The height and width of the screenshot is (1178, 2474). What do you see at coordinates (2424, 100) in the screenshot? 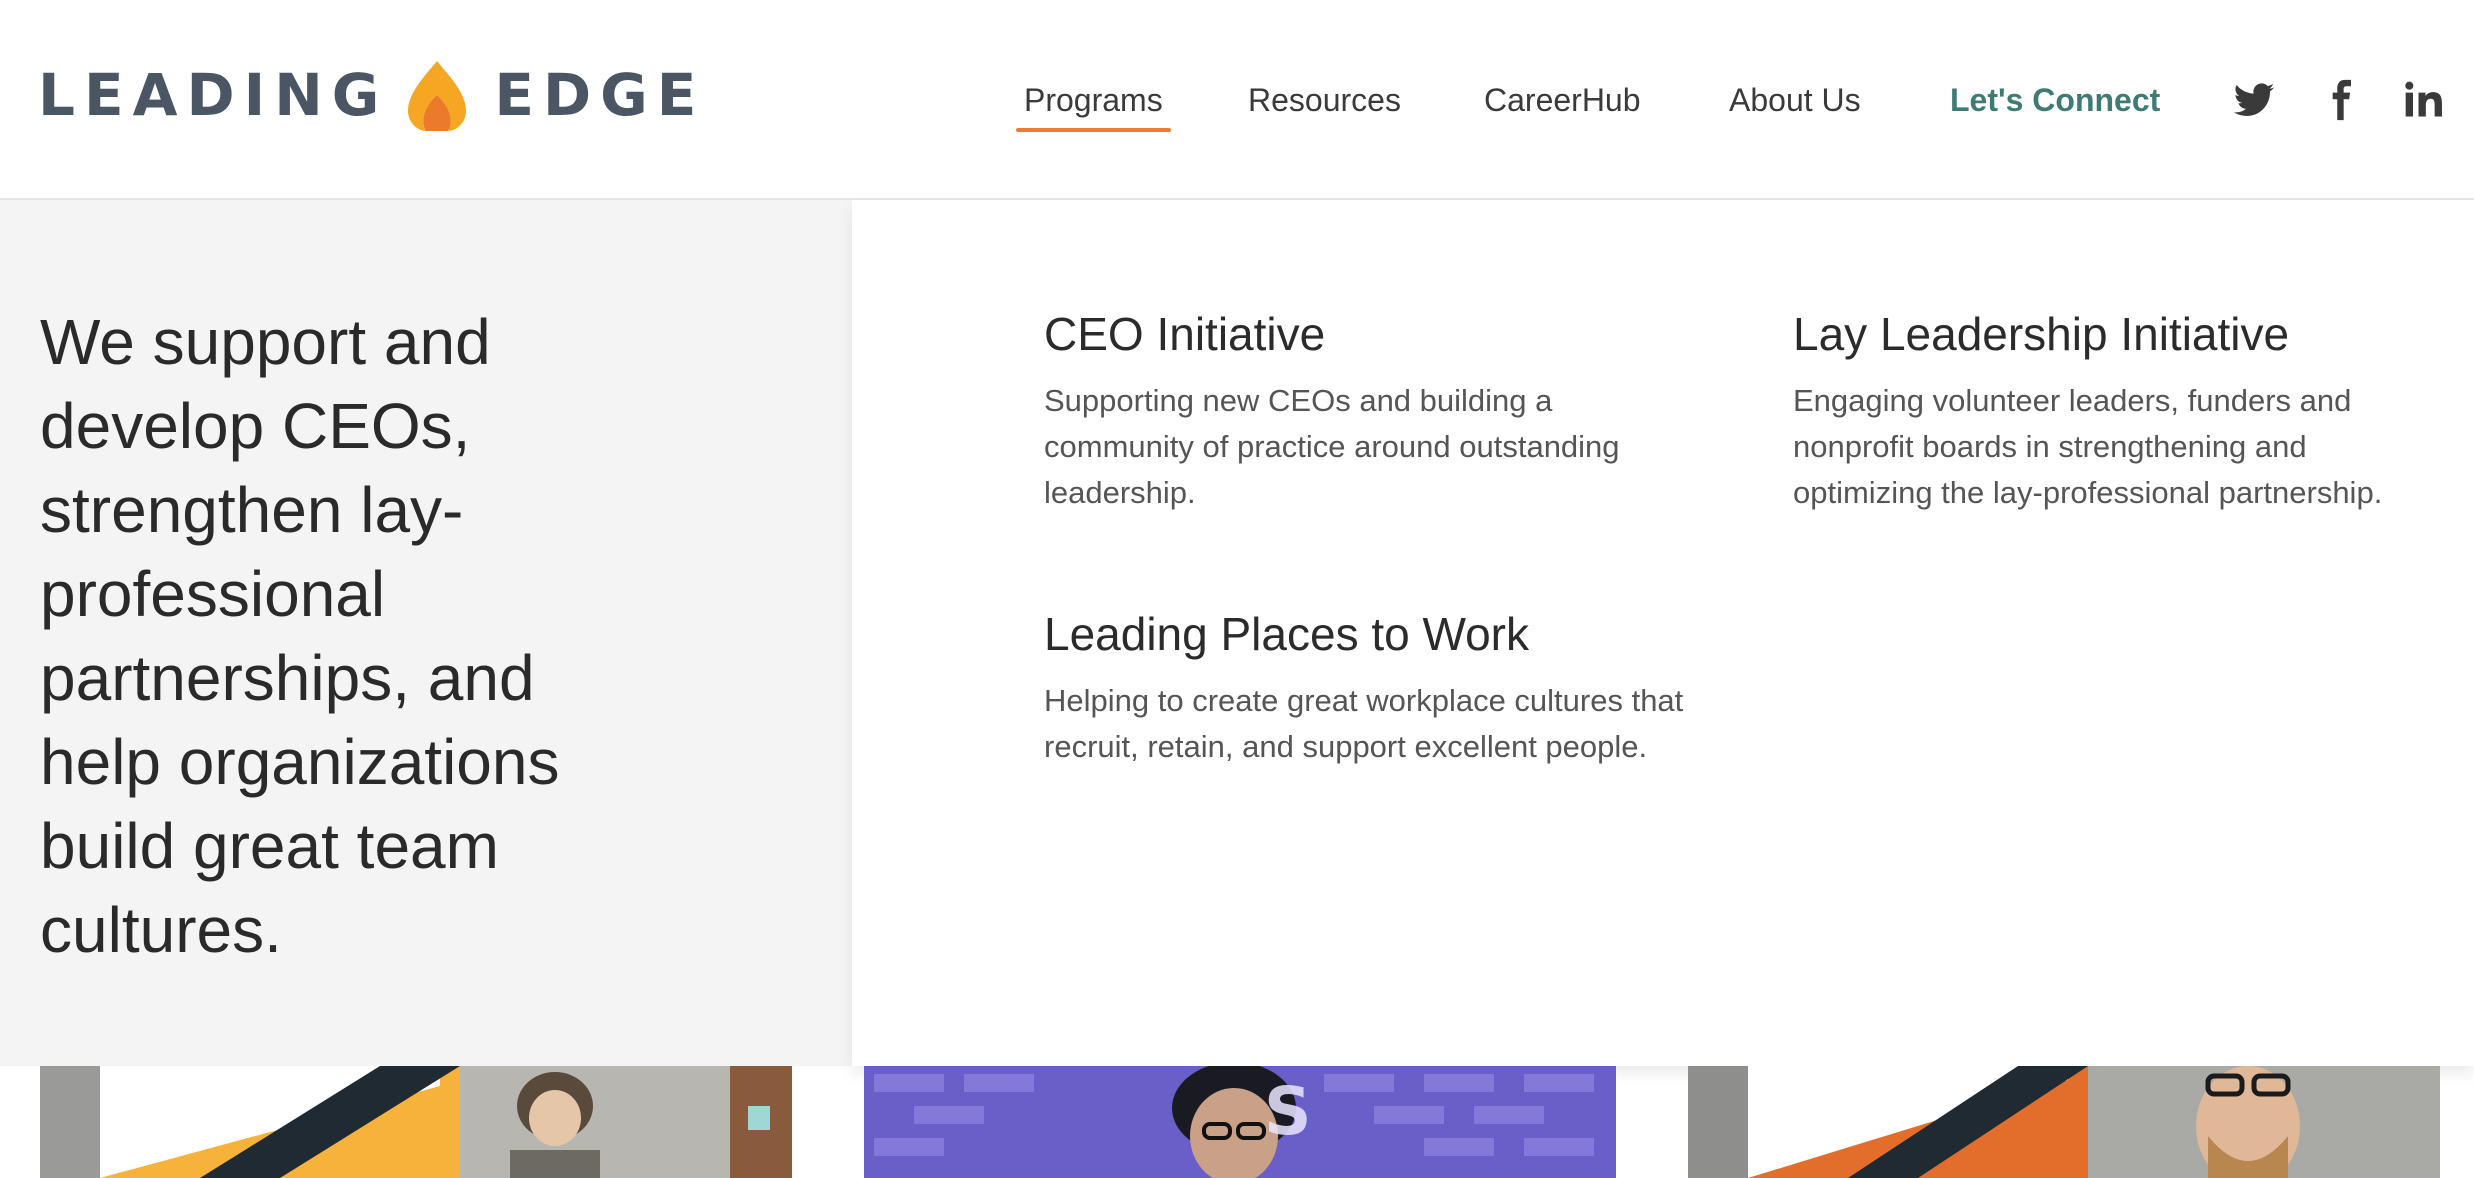
I see `linkedin-icon` at bounding box center [2424, 100].